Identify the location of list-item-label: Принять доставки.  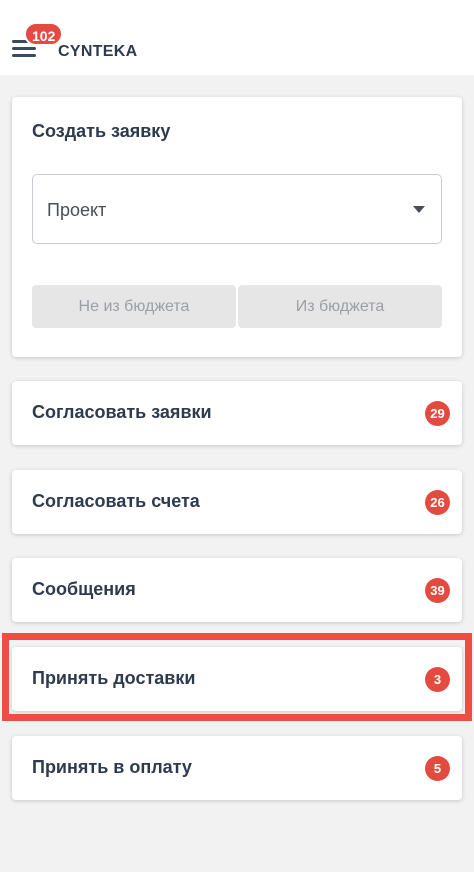
(114, 678).